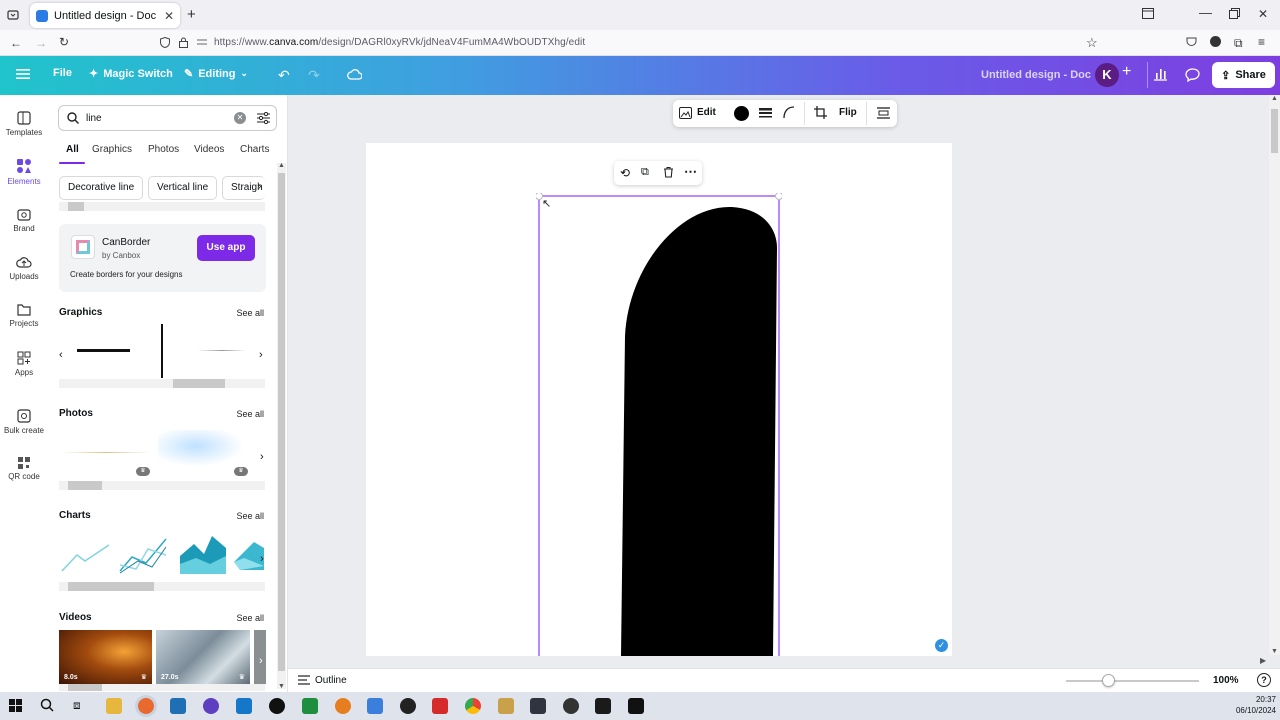  Describe the element at coordinates (216, 74) in the screenshot. I see `editing-mode-button: ✎ Editing ⌄` at that location.